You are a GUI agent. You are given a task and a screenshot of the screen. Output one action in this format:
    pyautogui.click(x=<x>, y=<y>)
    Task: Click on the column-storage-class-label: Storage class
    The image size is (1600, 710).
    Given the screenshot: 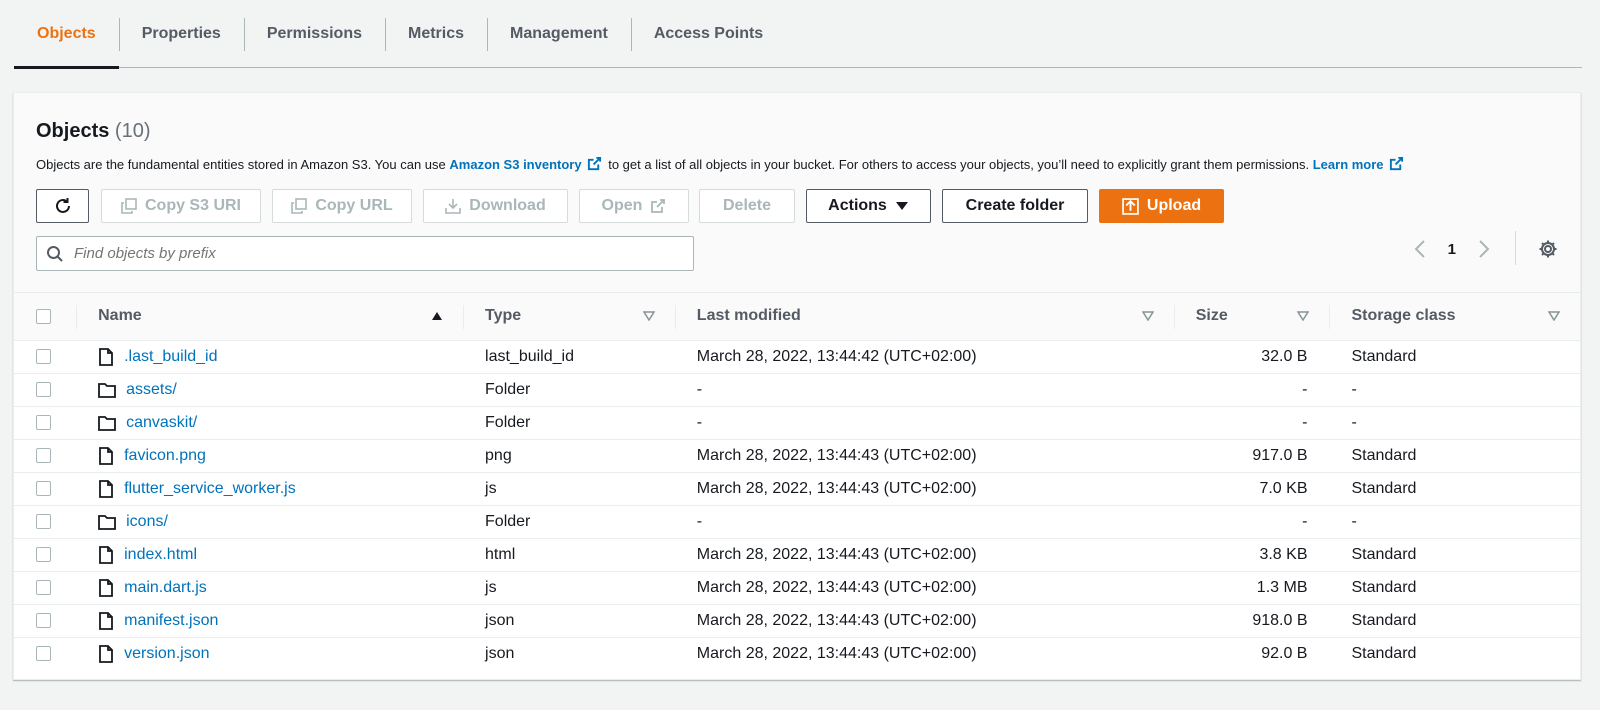 What is the action you would take?
    pyautogui.click(x=1403, y=316)
    